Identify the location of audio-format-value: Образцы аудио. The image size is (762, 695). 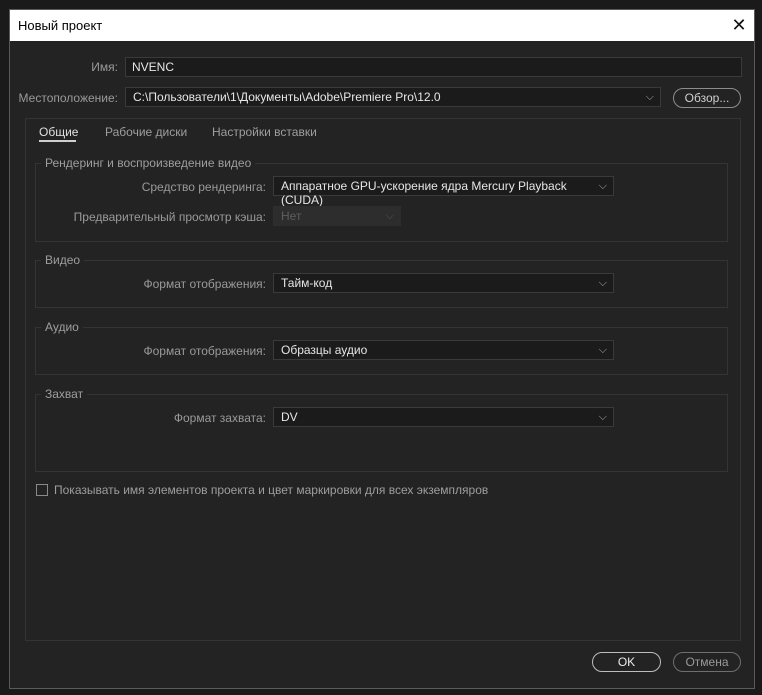
(324, 350).